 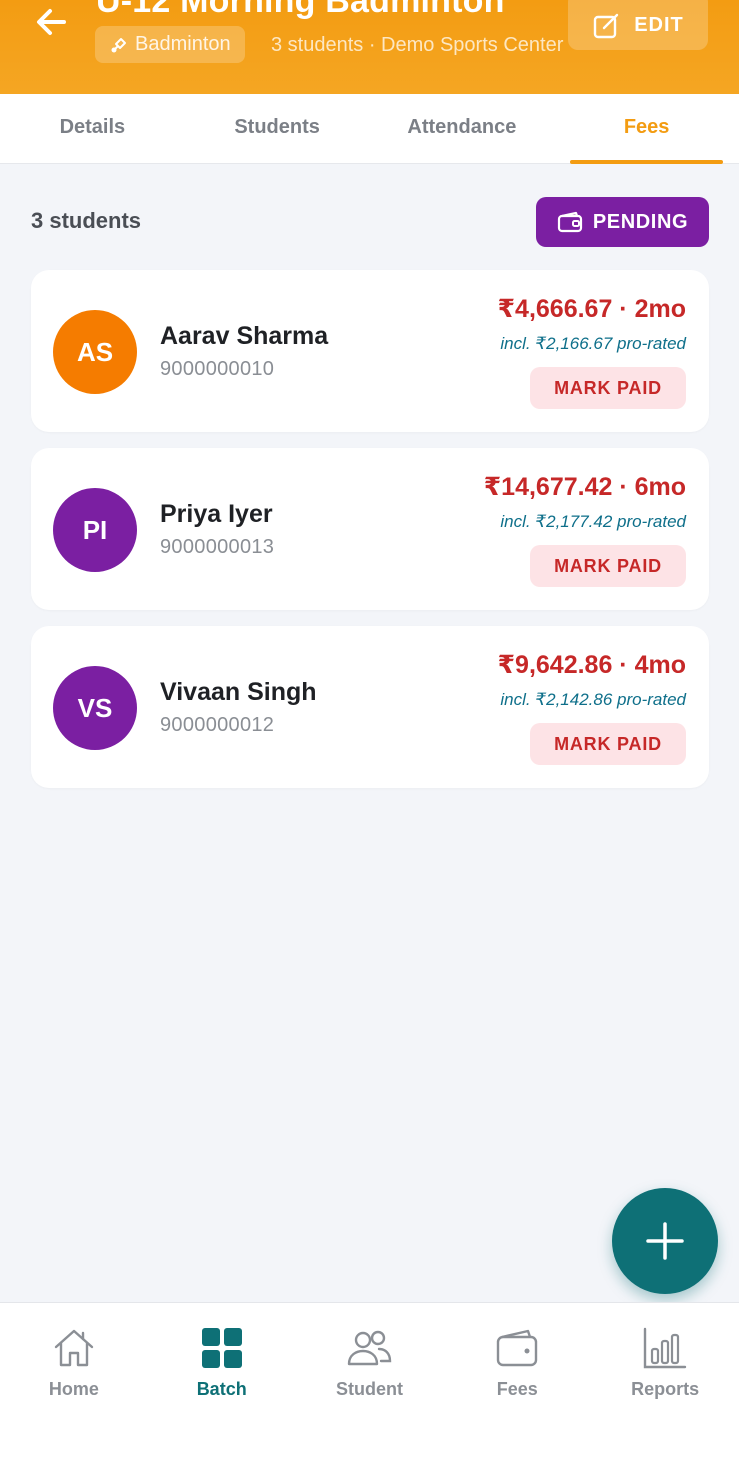 What do you see at coordinates (300, 10) in the screenshot?
I see `page-title: U-12 Morning Badminton` at bounding box center [300, 10].